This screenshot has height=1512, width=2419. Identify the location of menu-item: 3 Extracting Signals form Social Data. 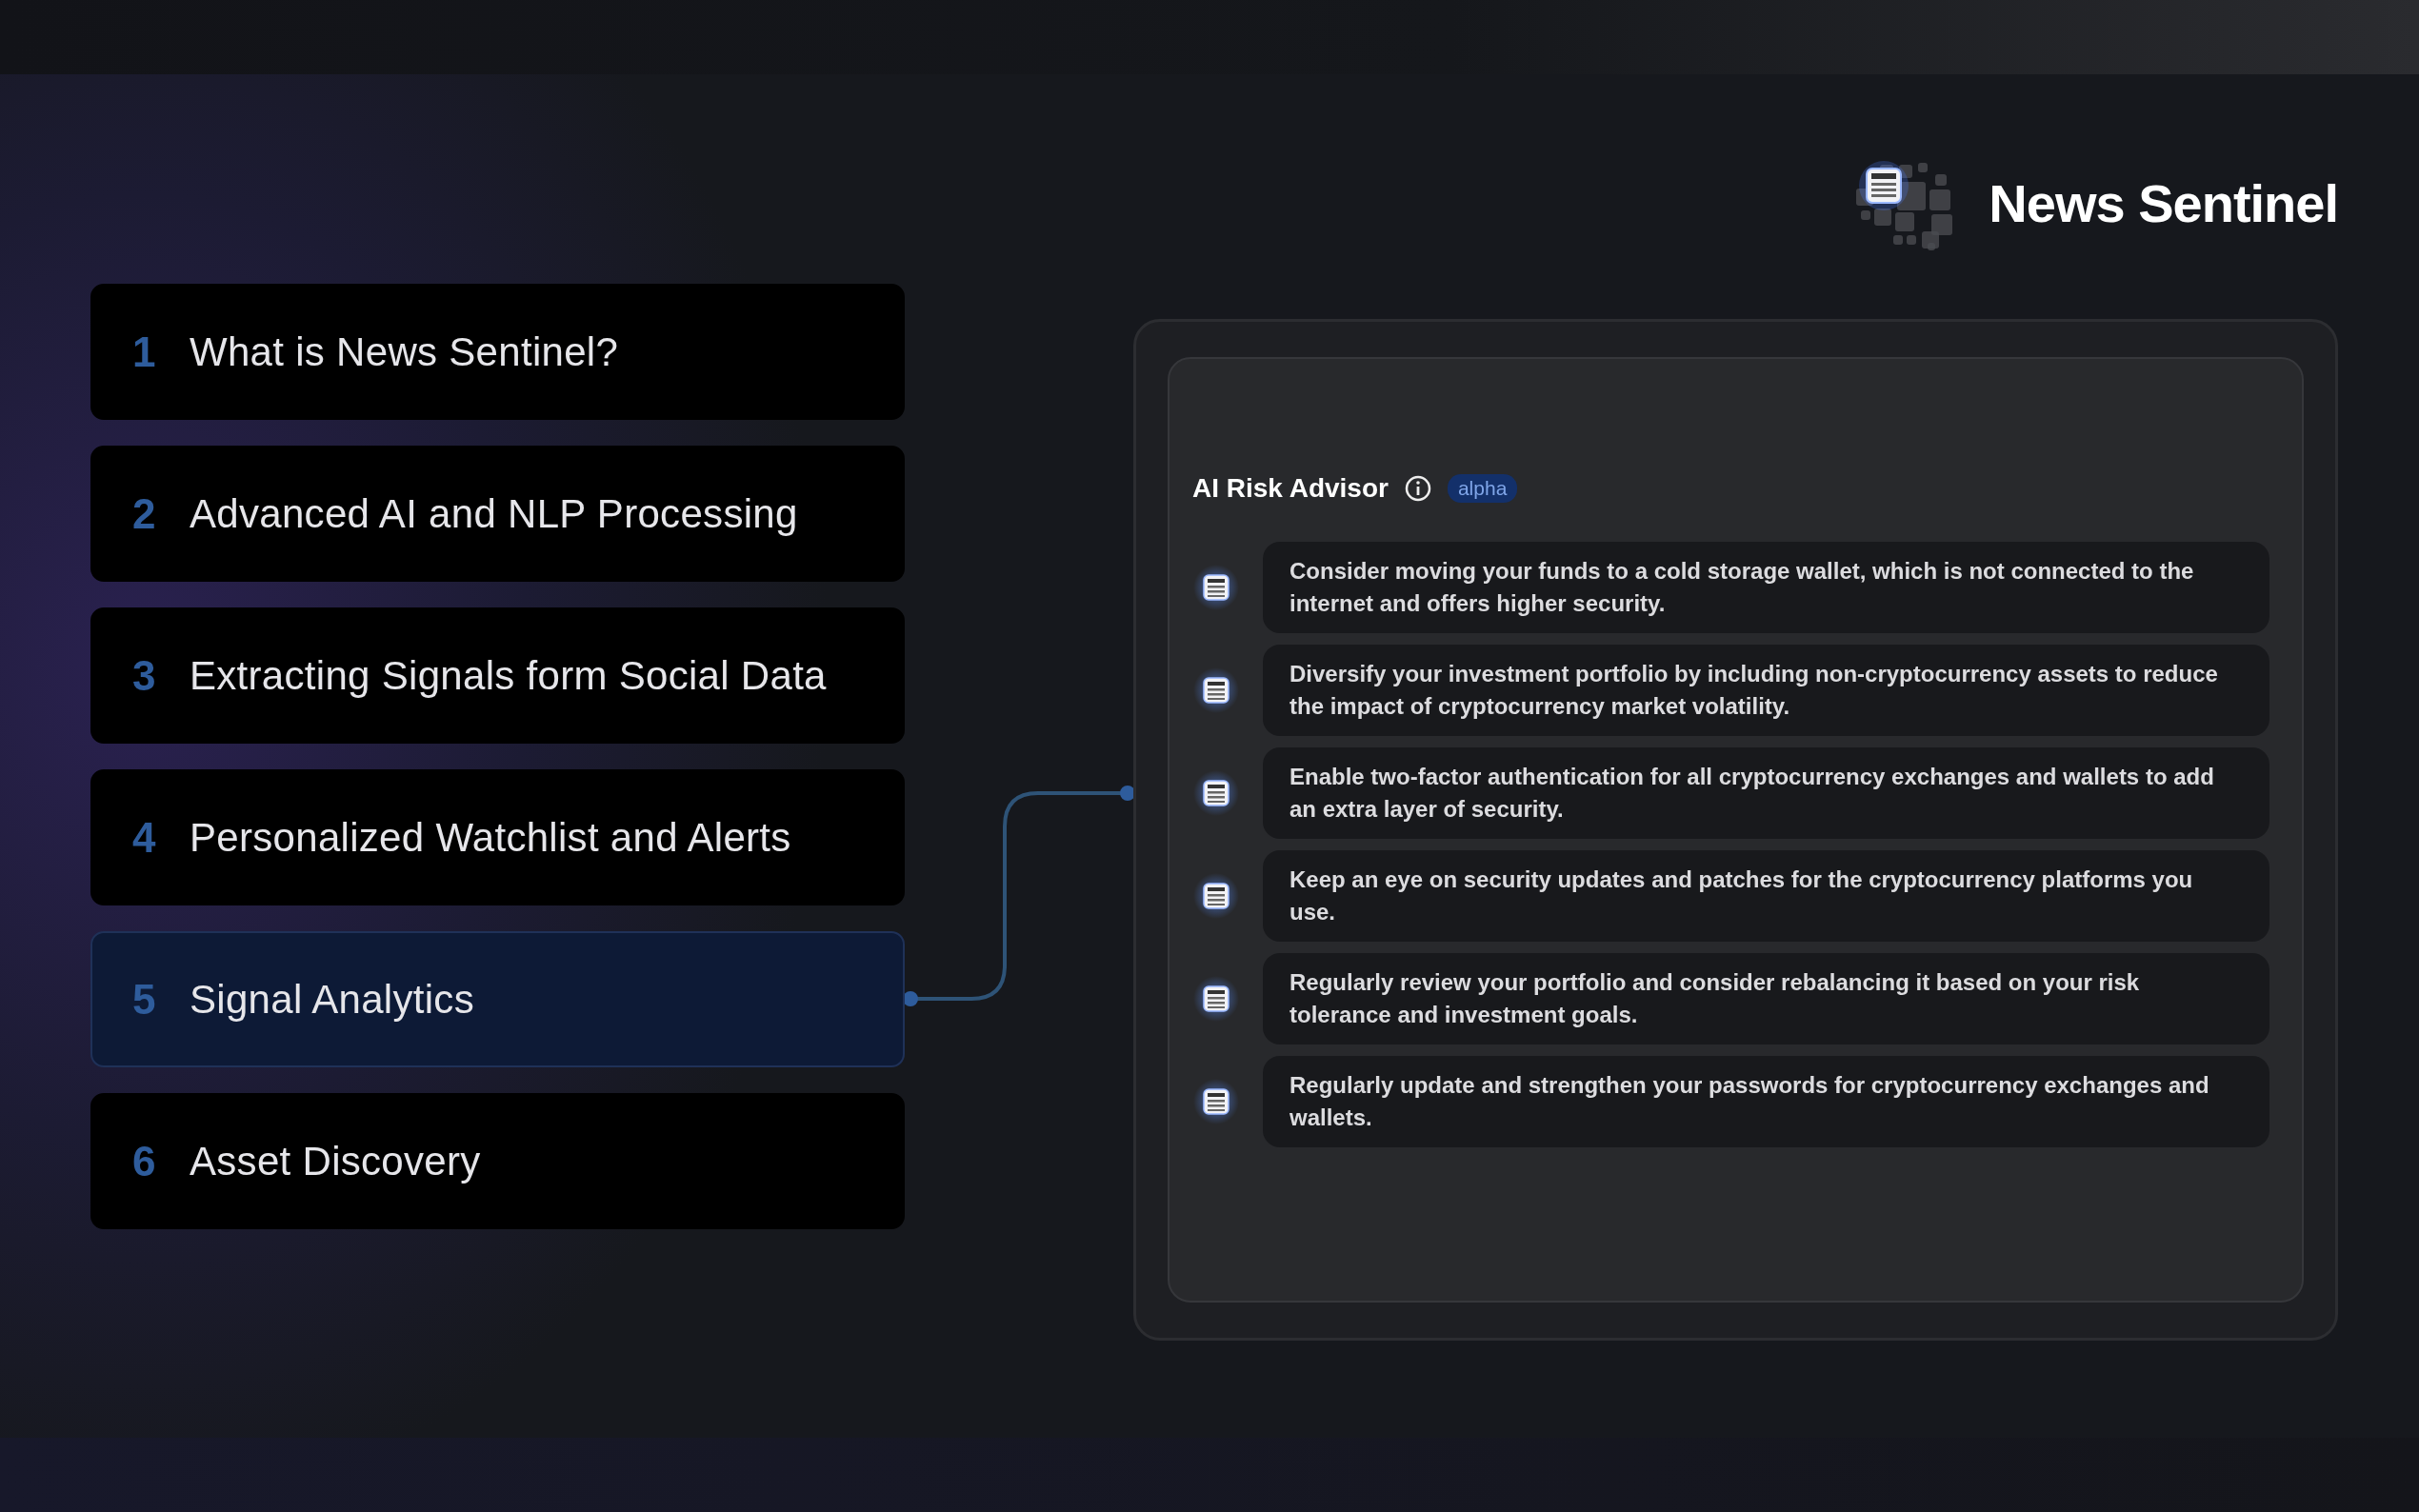
(497, 675).